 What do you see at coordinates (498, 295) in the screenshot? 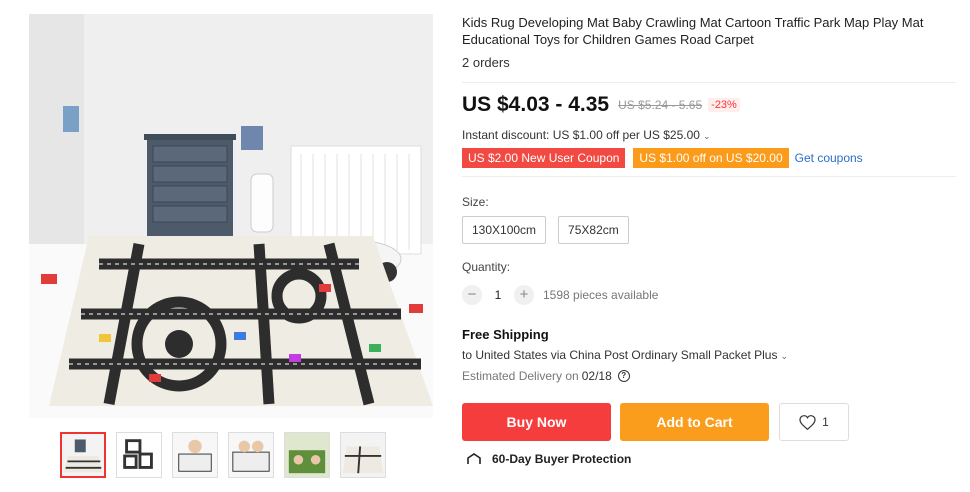
I see `quantity-value: 1` at bounding box center [498, 295].